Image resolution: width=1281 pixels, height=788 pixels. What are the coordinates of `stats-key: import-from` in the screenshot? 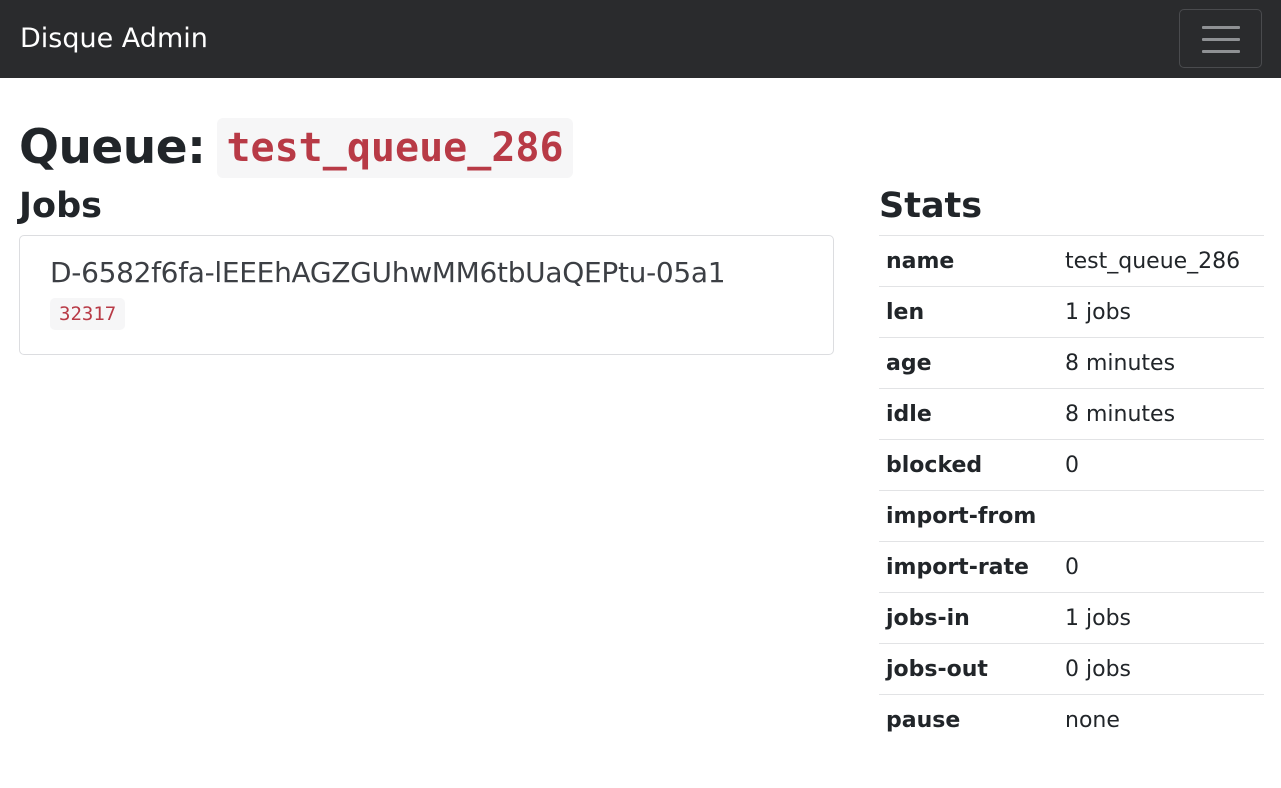 It's located at (961, 516).